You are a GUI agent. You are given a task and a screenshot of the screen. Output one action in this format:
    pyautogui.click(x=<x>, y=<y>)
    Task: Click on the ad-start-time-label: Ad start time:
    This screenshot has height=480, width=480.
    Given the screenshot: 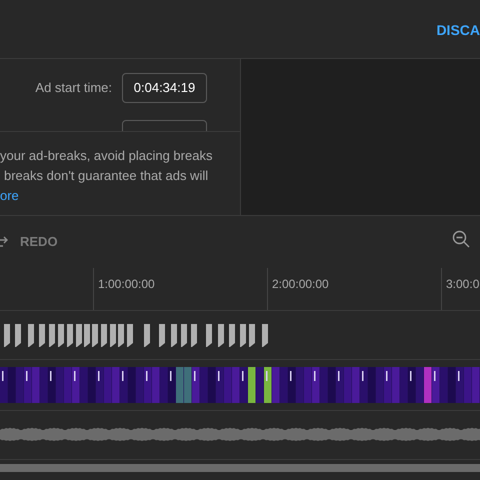 What is the action you would take?
    pyautogui.click(x=73, y=88)
    